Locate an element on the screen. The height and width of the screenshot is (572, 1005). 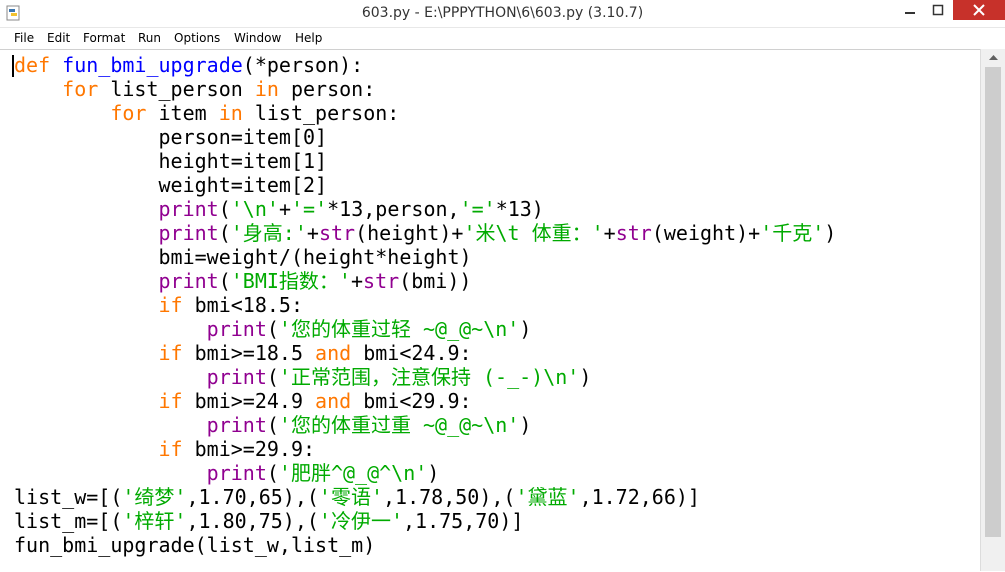
code-token: (bmi)) is located at coordinates (435, 281).